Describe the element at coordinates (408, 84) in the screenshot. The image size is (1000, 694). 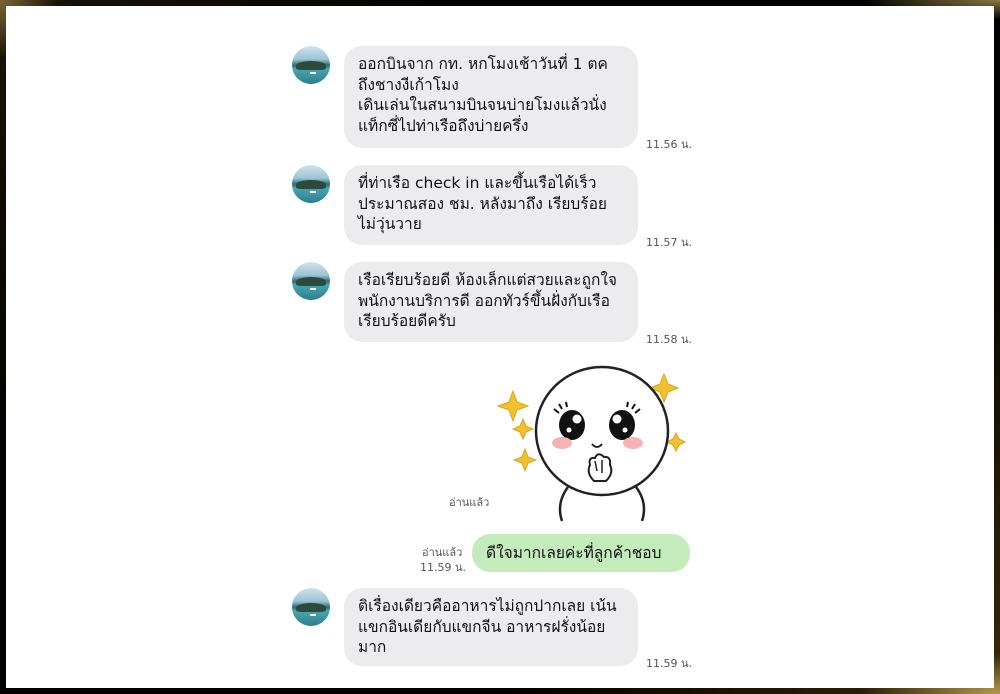
I see `message-line: ถึงชางงีเก้าโมง` at that location.